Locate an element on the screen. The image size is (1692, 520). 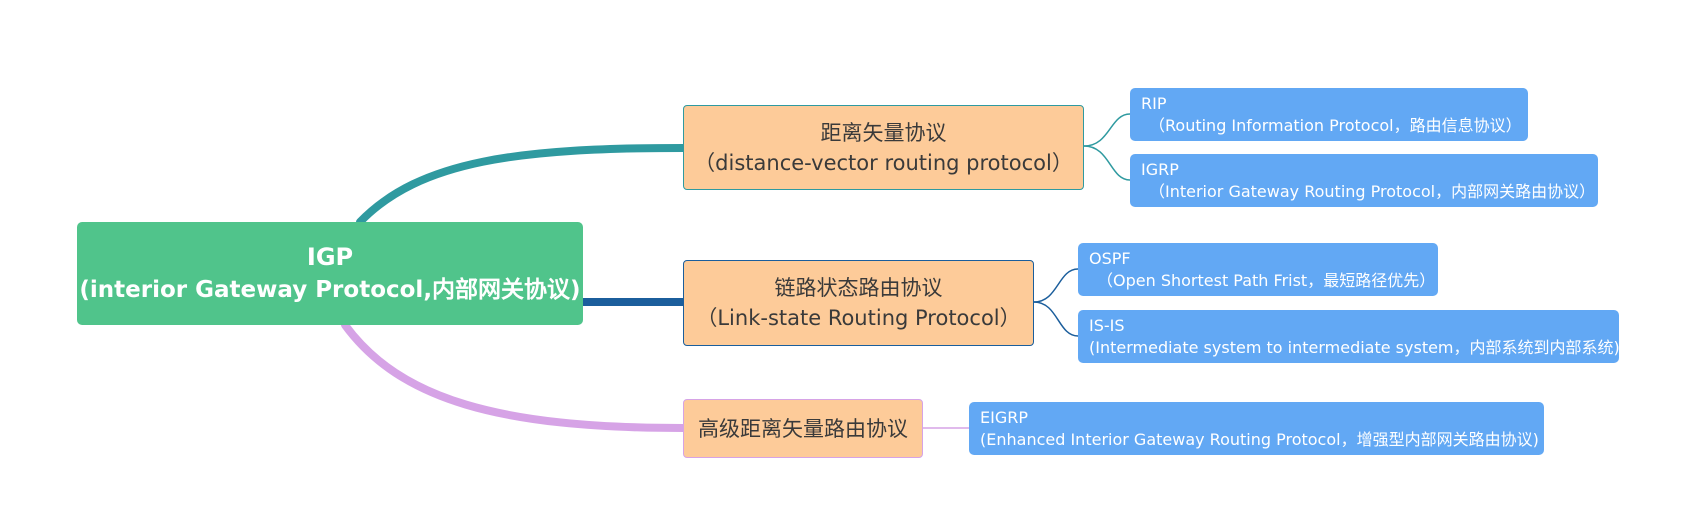
edge-root-advanced is located at coordinates (514, 376).